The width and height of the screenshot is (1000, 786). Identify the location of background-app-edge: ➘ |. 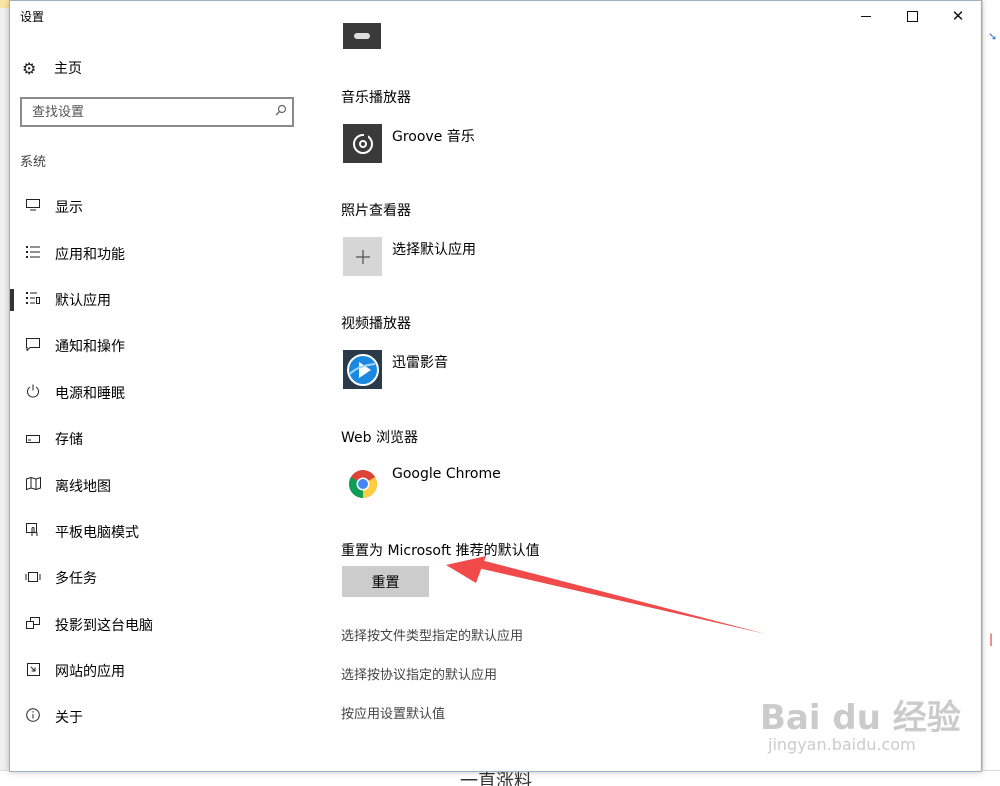
(991, 392).